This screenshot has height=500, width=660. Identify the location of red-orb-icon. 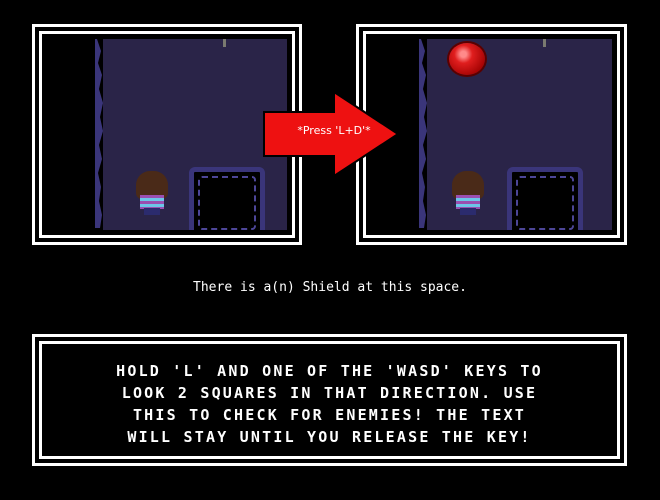
(467, 59).